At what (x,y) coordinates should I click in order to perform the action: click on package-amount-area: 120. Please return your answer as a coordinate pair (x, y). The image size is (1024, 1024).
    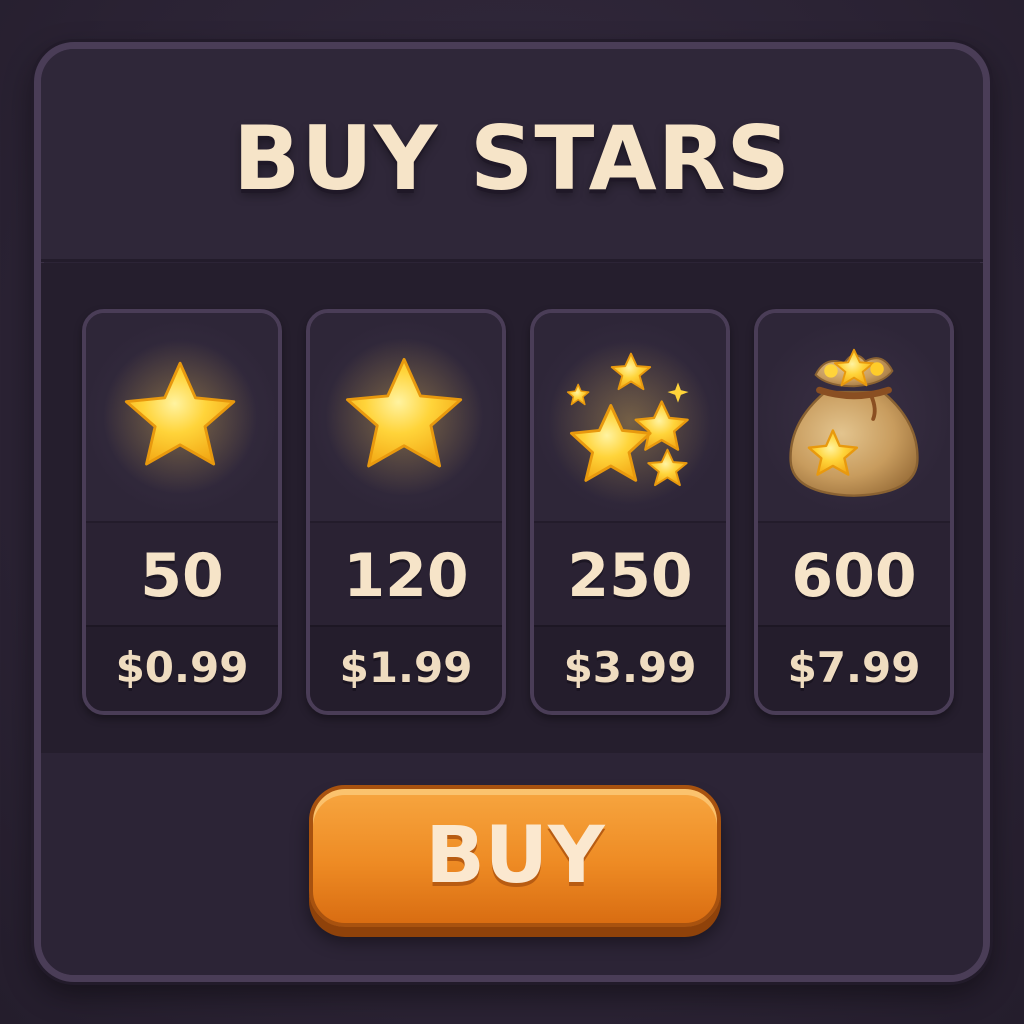
    Looking at the image, I should click on (406, 574).